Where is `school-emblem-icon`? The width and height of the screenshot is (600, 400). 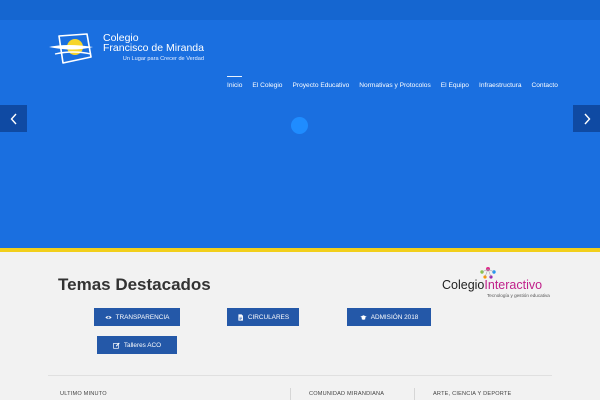
school-emblem-icon is located at coordinates (71, 48).